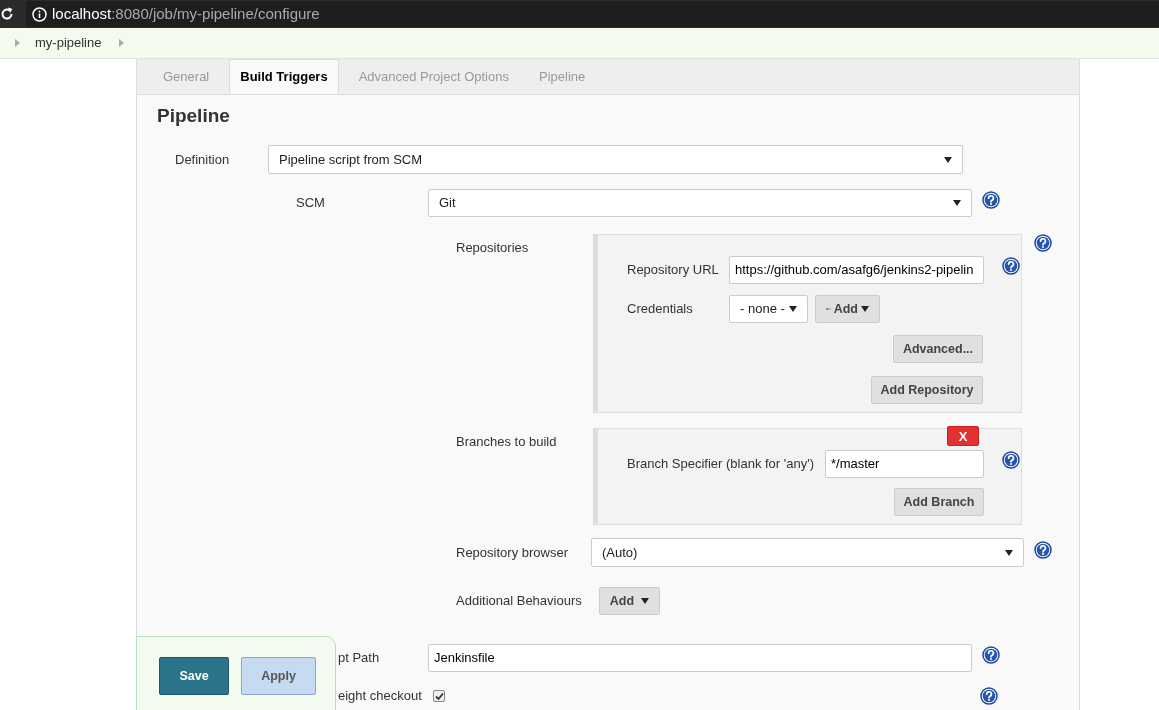 This screenshot has height=710, width=1159. Describe the element at coordinates (507, 442) in the screenshot. I see `field-label: Branches to build` at that location.